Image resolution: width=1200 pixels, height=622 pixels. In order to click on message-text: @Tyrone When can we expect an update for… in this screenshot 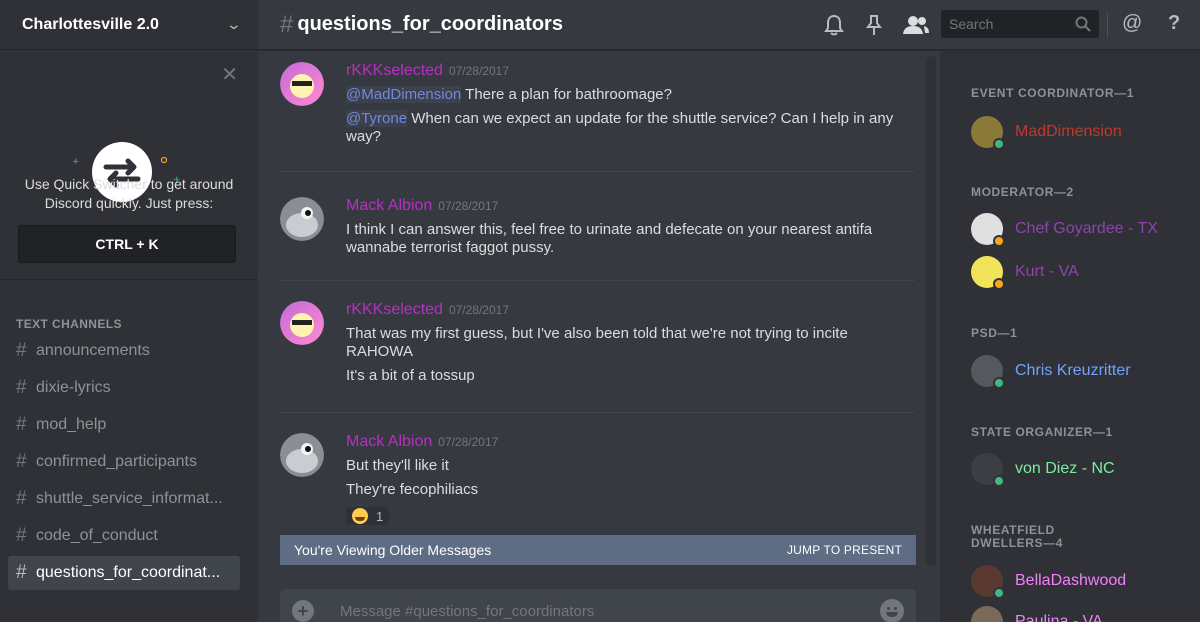, I will do `click(628, 128)`.